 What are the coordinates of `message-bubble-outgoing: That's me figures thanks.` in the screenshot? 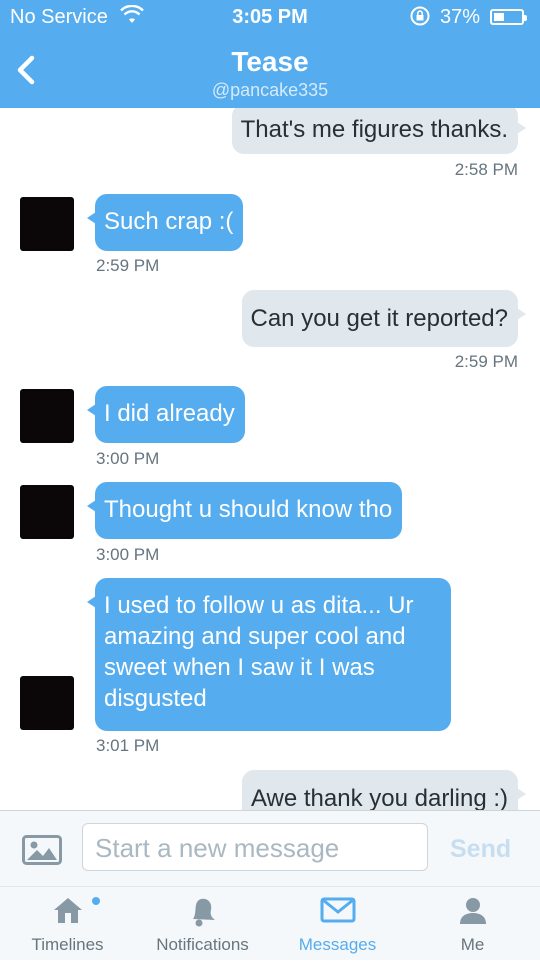 It's located at (379, 131).